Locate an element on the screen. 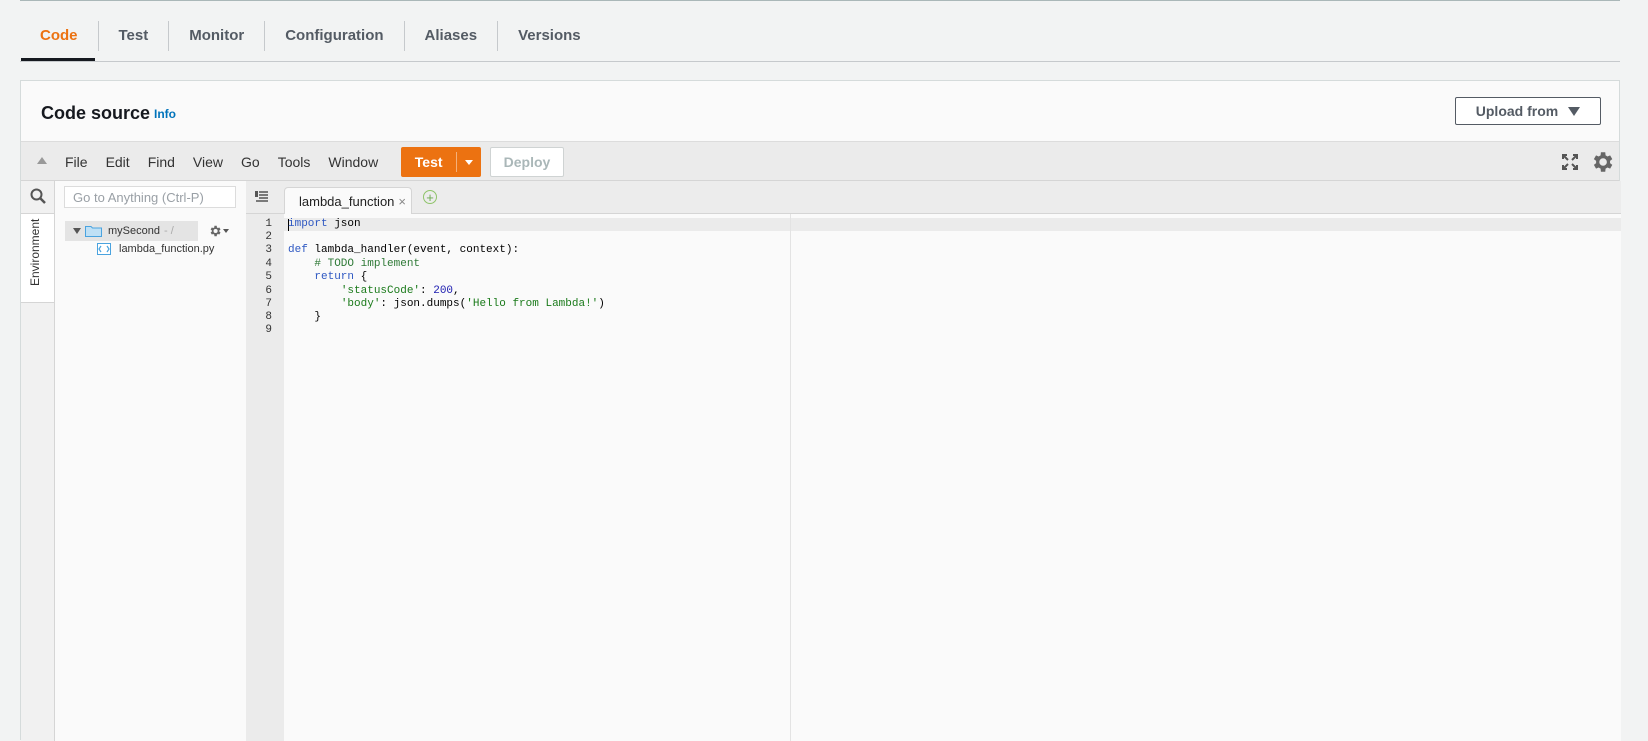 The height and width of the screenshot is (741, 1648). line-number-gutter: 1 2 3 4 5 6 7 8 9 is located at coordinates (265, 477).